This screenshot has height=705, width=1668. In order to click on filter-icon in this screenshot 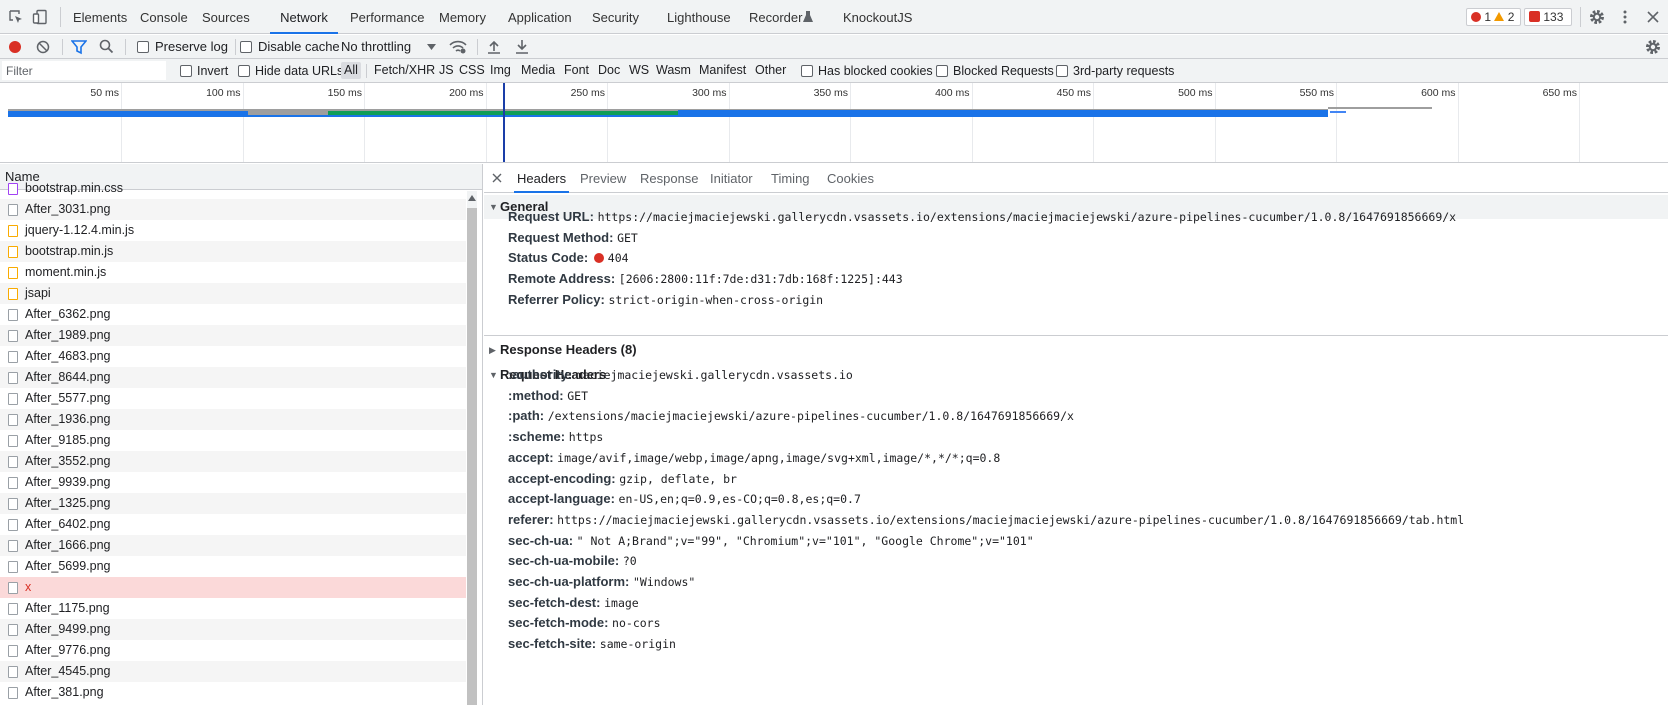, I will do `click(79, 47)`.